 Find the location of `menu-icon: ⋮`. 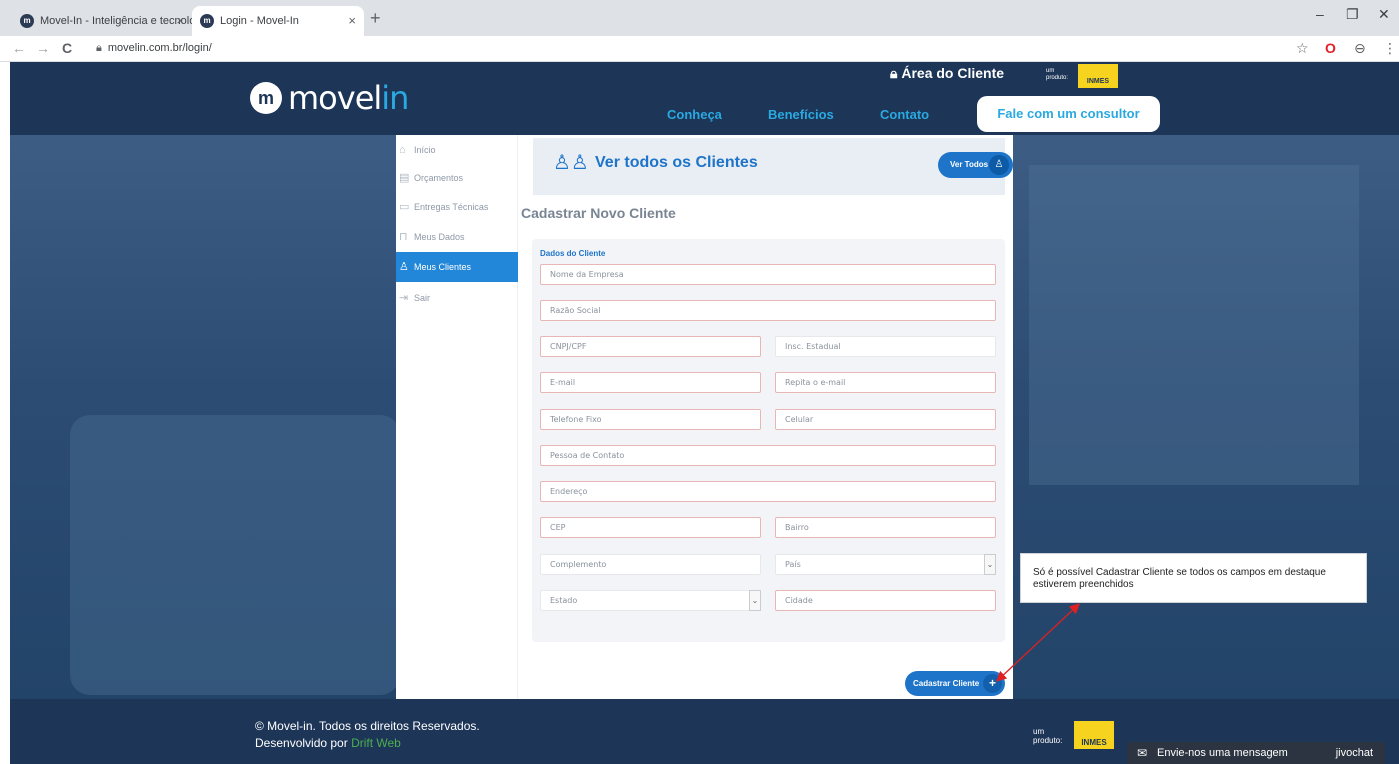

menu-icon: ⋮ is located at coordinates (1390, 48).